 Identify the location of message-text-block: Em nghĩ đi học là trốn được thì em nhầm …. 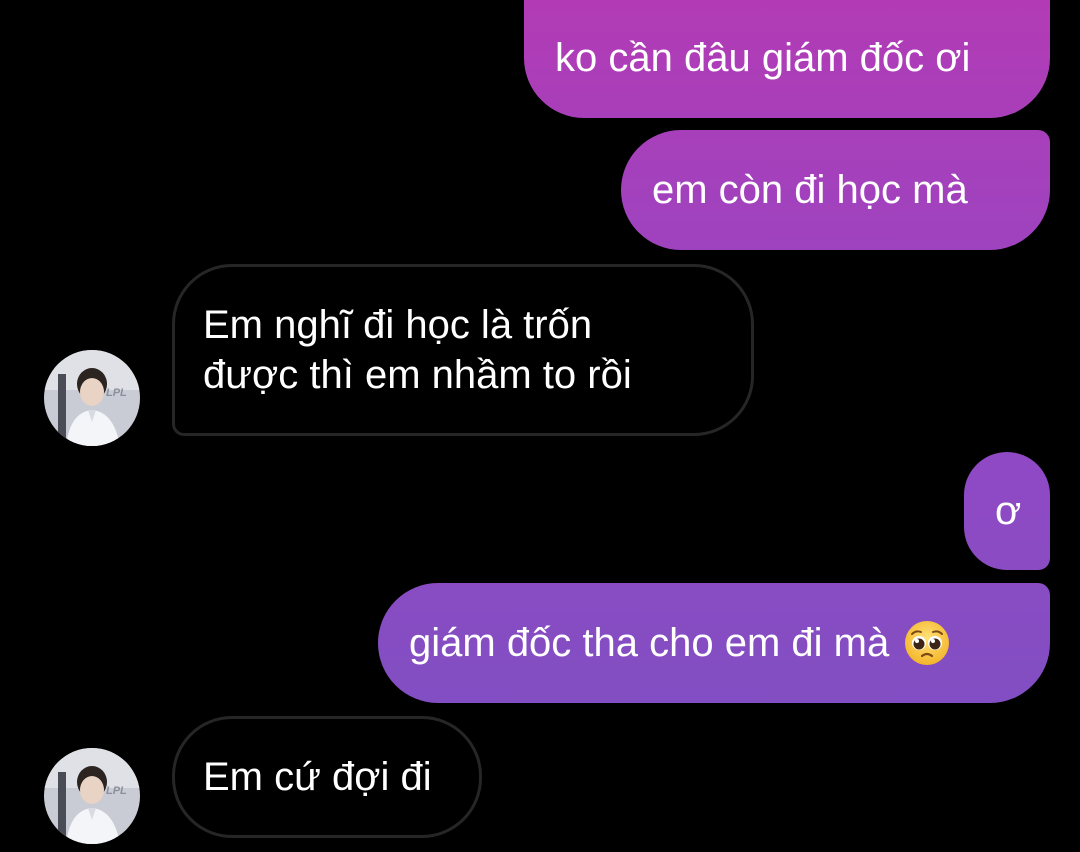
(417, 350).